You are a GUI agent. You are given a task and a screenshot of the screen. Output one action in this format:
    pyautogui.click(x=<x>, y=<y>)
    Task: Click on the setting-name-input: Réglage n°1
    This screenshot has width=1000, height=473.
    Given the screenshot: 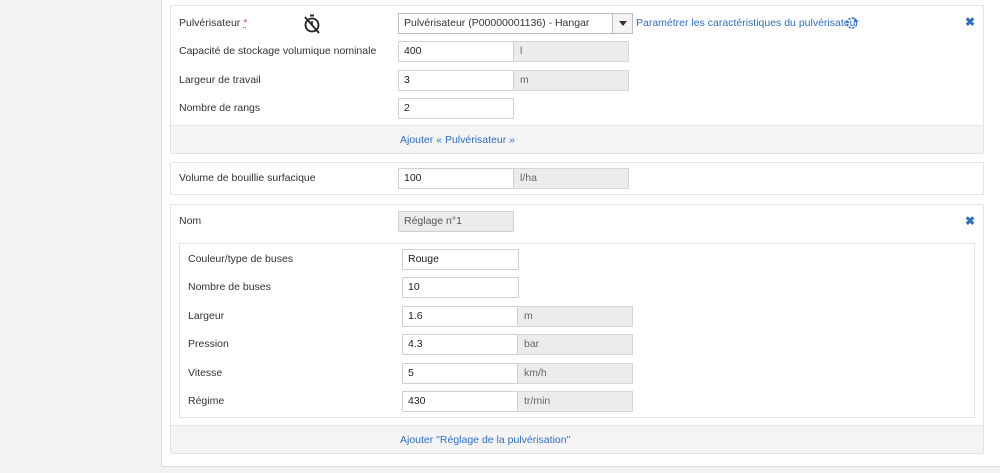 What is the action you would take?
    pyautogui.click(x=456, y=221)
    